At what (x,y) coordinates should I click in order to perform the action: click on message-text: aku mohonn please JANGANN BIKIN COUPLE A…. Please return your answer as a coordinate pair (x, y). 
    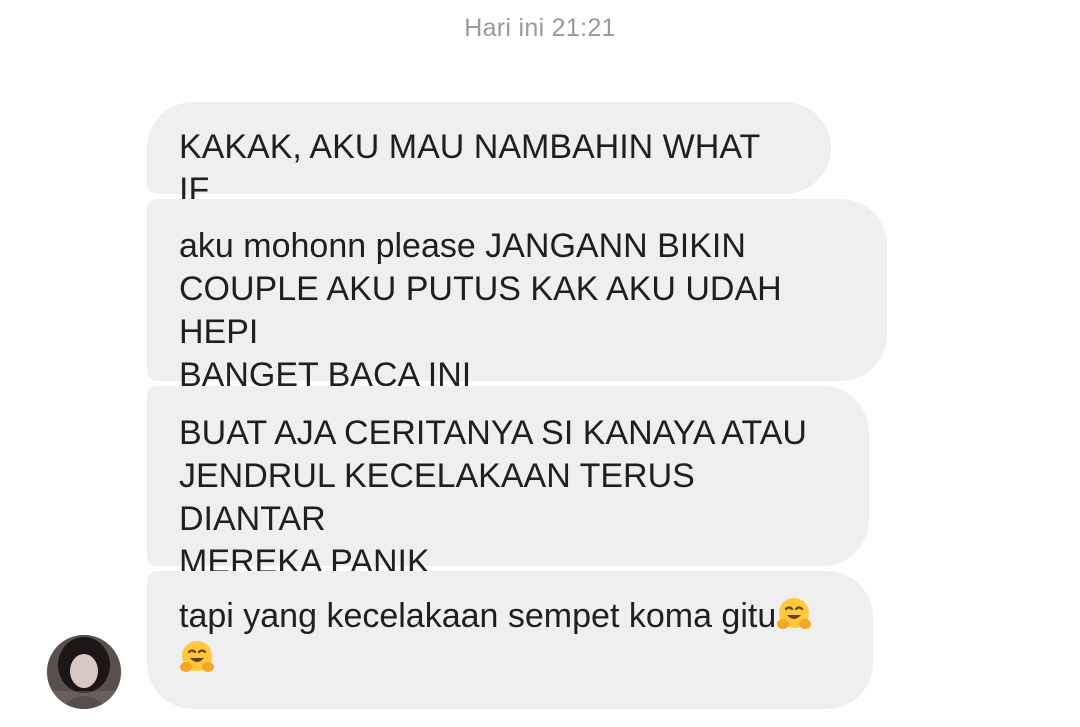
    Looking at the image, I should click on (480, 310).